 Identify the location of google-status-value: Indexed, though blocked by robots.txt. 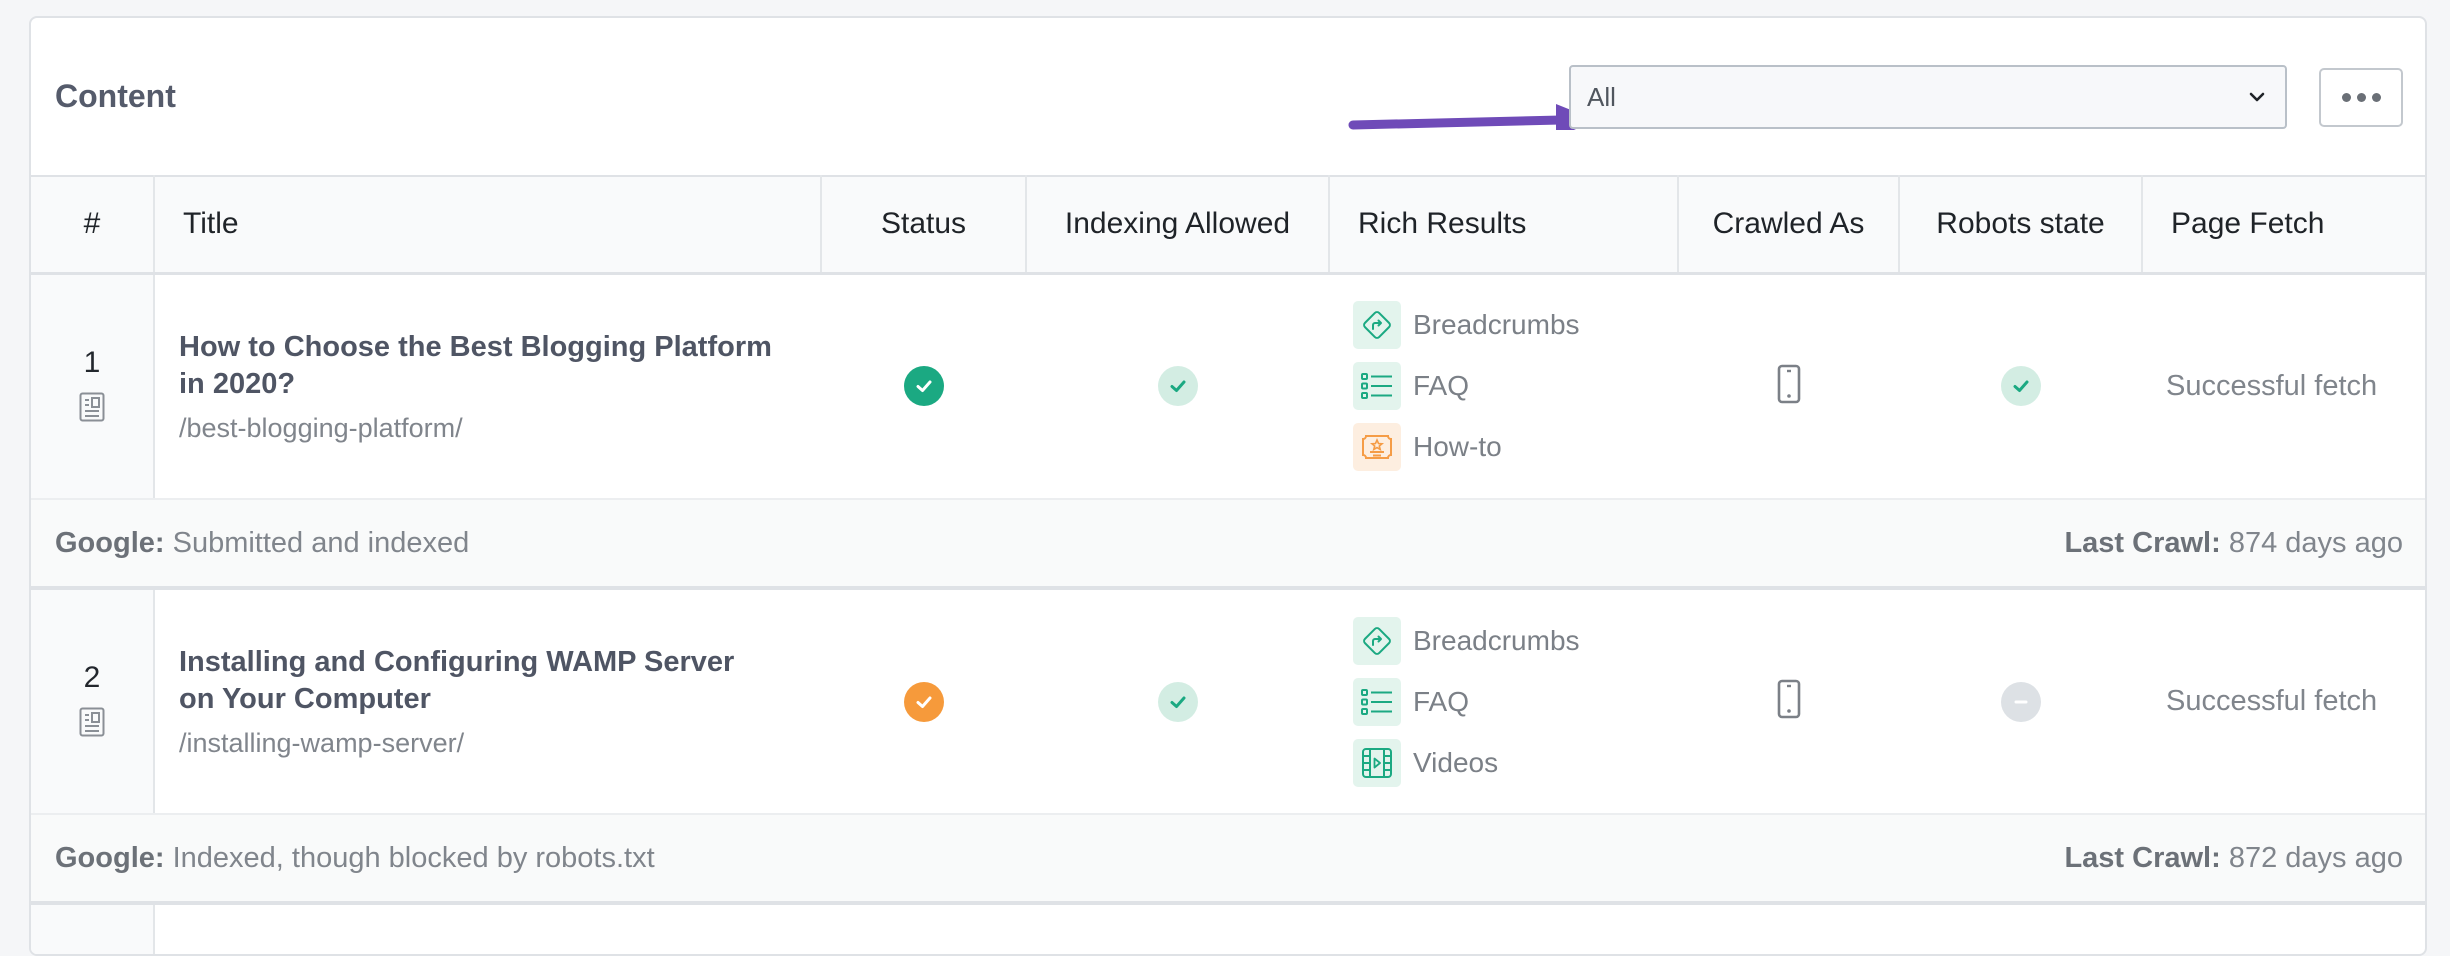
(413, 857).